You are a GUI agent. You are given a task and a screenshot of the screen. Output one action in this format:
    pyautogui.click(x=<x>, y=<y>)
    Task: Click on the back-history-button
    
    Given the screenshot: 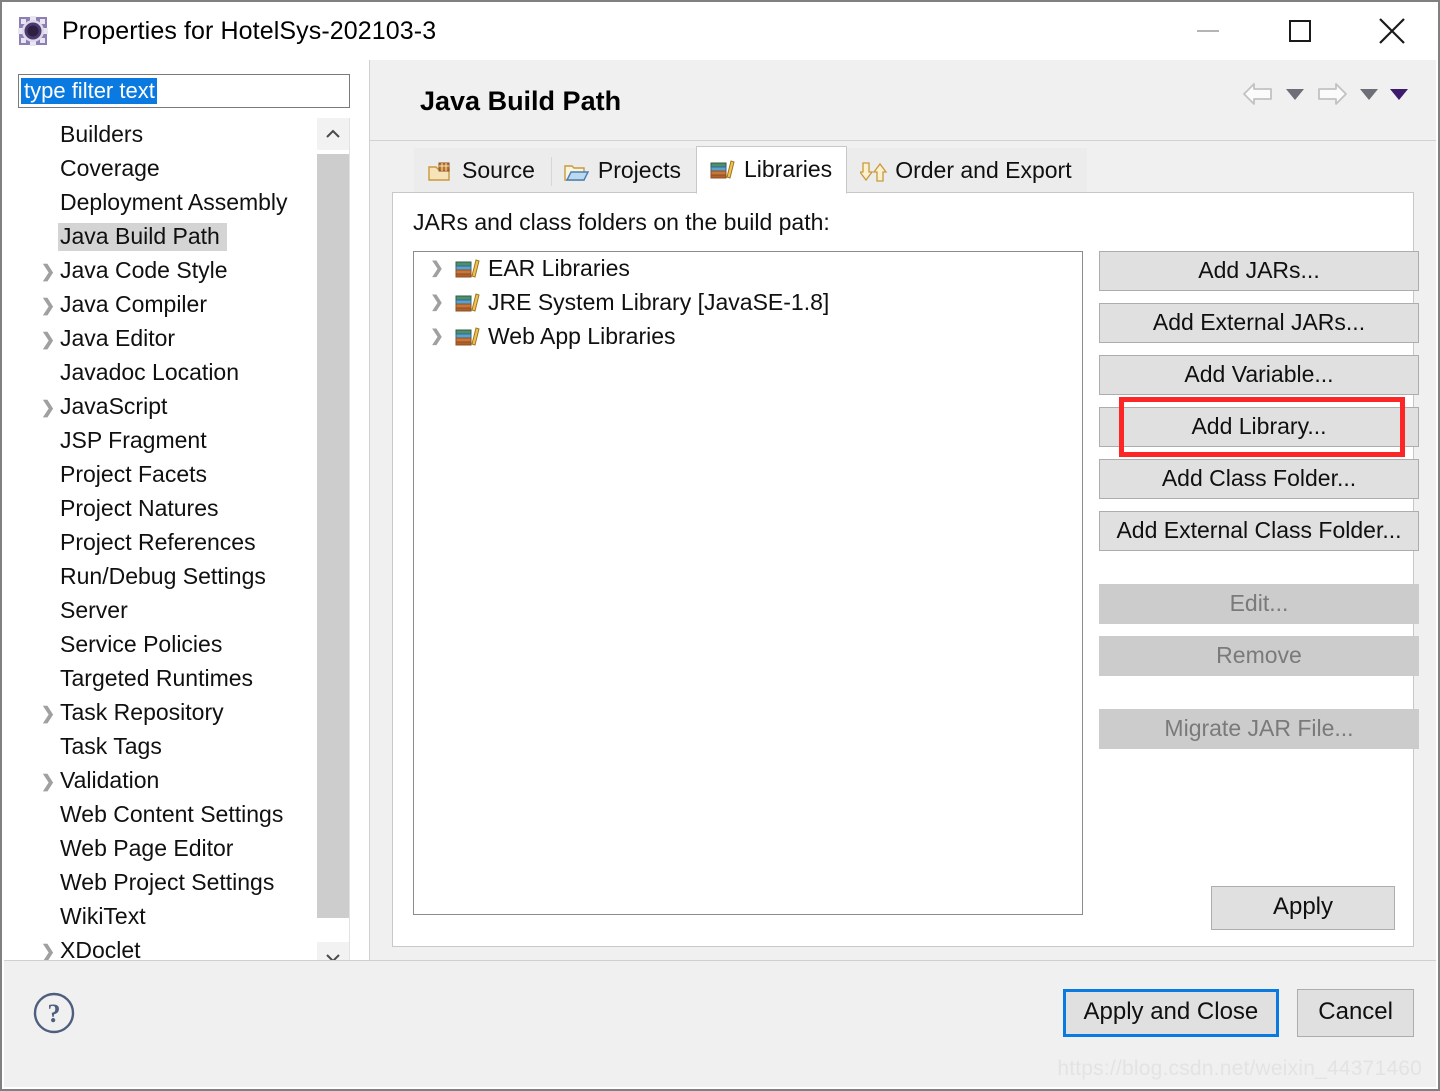 What is the action you would take?
    pyautogui.click(x=1295, y=94)
    